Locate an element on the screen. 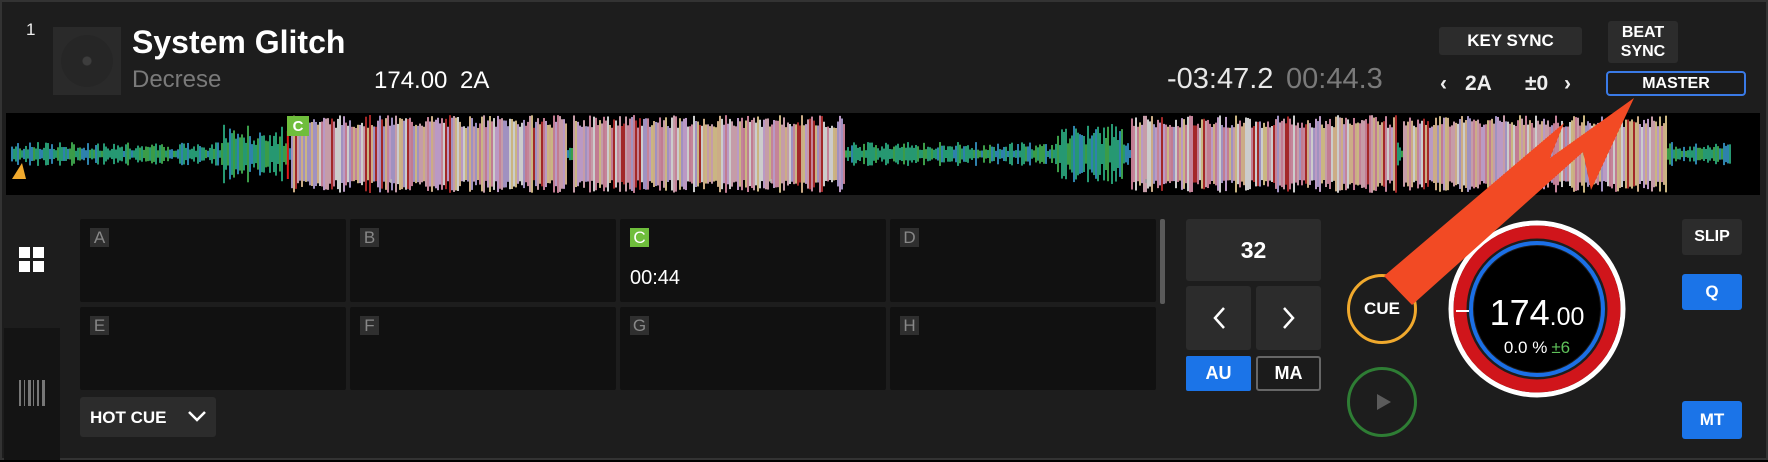 The width and height of the screenshot is (1768, 462). hot-cue-pad-c: C 00:44 is located at coordinates (753, 260).